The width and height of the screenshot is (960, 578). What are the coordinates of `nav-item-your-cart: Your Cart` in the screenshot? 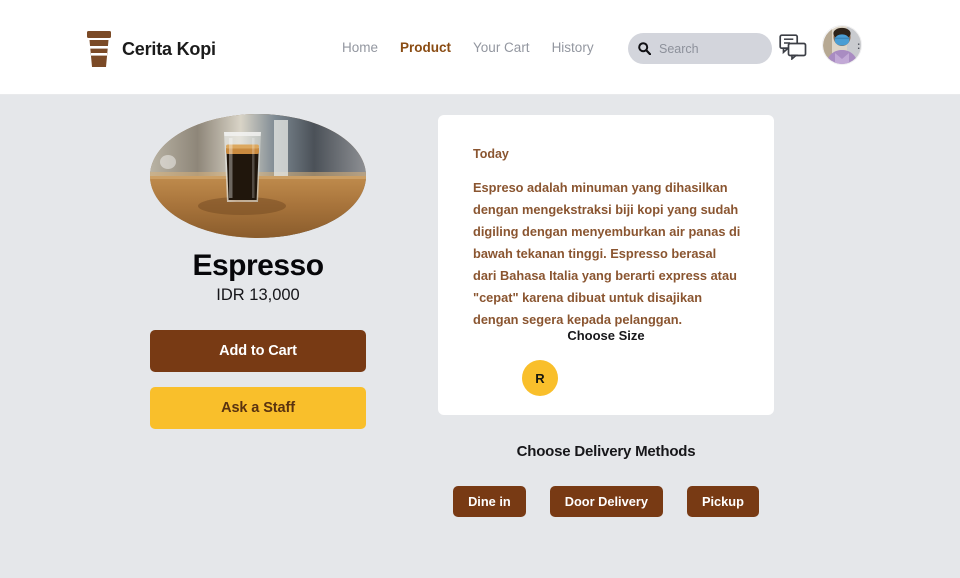 It's located at (501, 47).